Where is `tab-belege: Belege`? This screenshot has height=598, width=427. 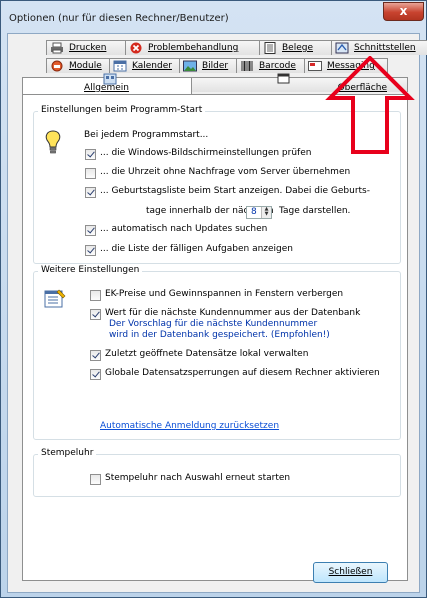 tab-belege: Belege is located at coordinates (295, 47).